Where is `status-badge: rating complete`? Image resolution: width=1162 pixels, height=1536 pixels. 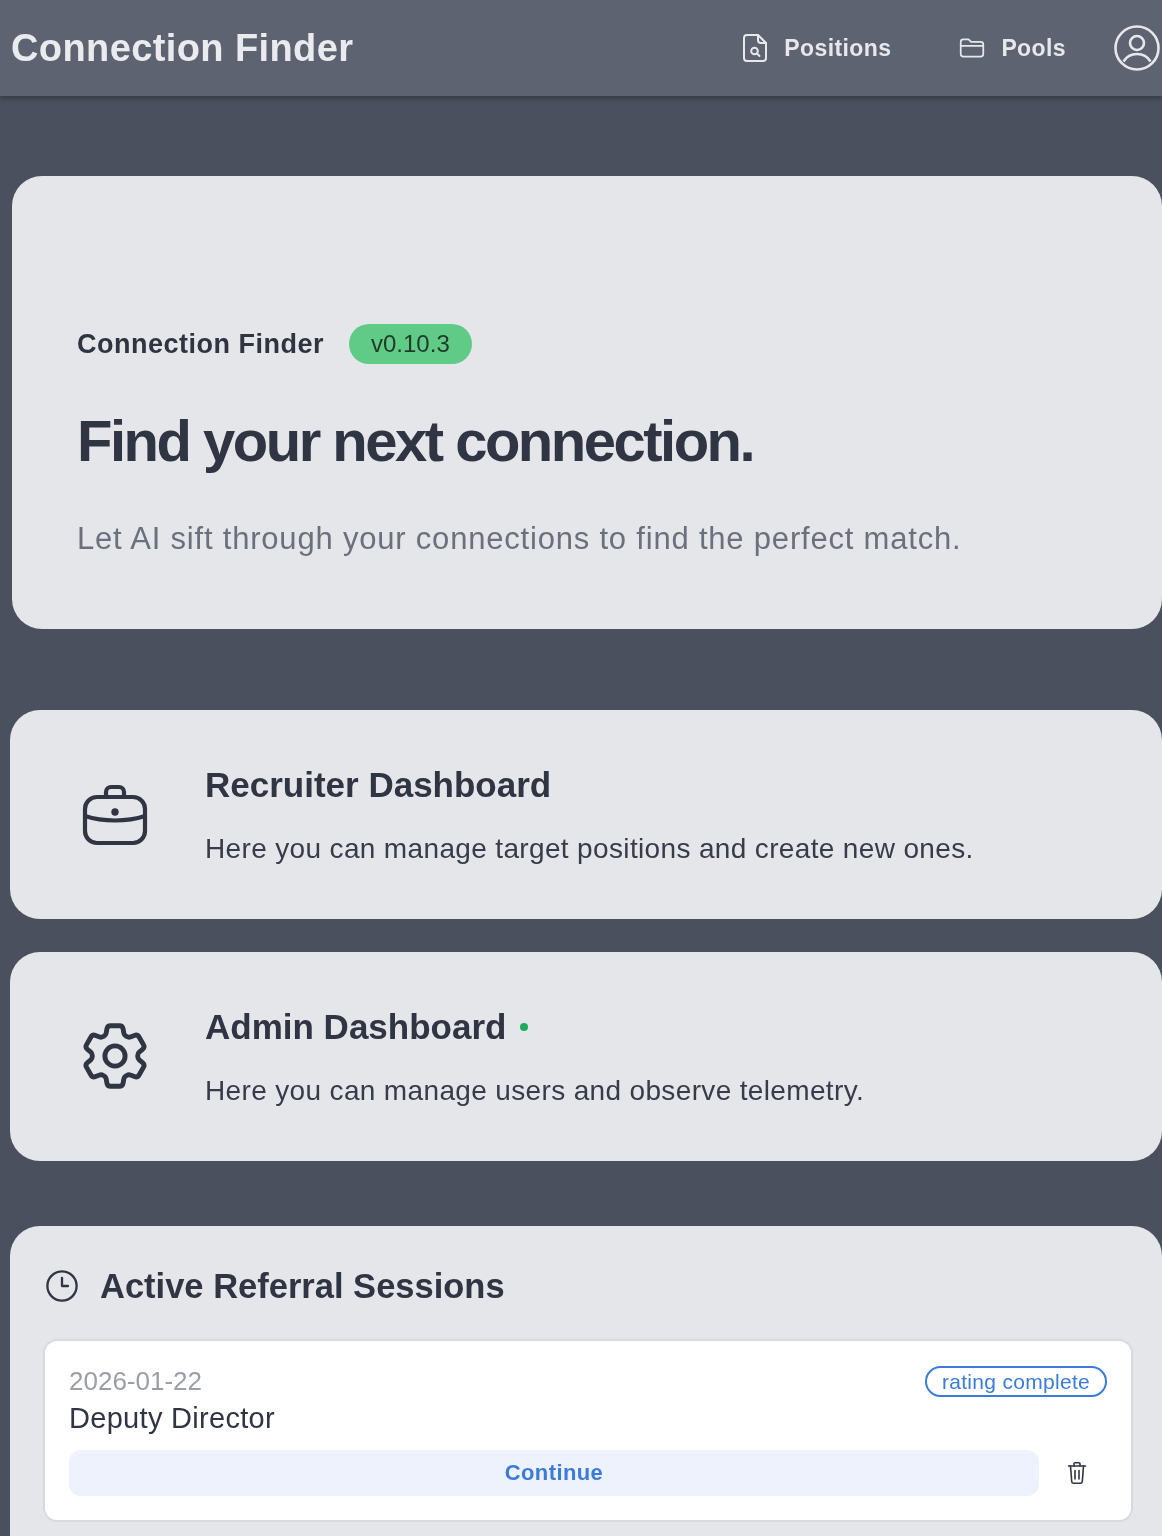
status-badge: rating complete is located at coordinates (1015, 1381).